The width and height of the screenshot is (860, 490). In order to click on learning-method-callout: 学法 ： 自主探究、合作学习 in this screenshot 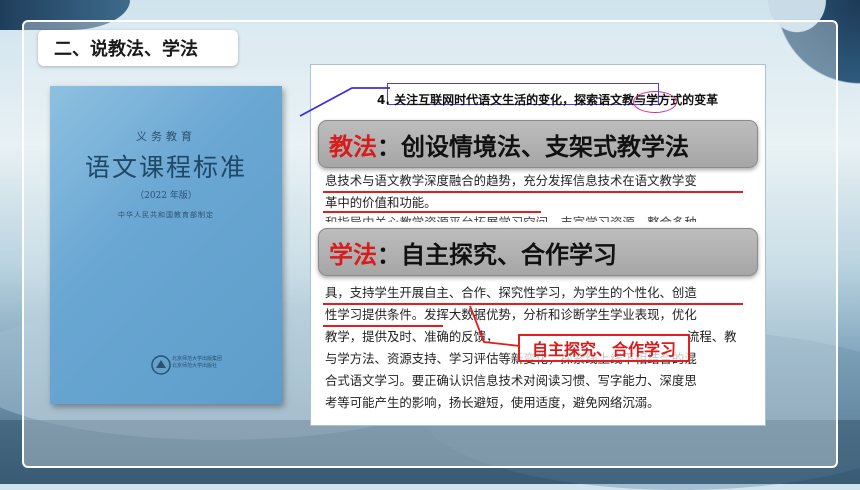, I will do `click(538, 252)`.